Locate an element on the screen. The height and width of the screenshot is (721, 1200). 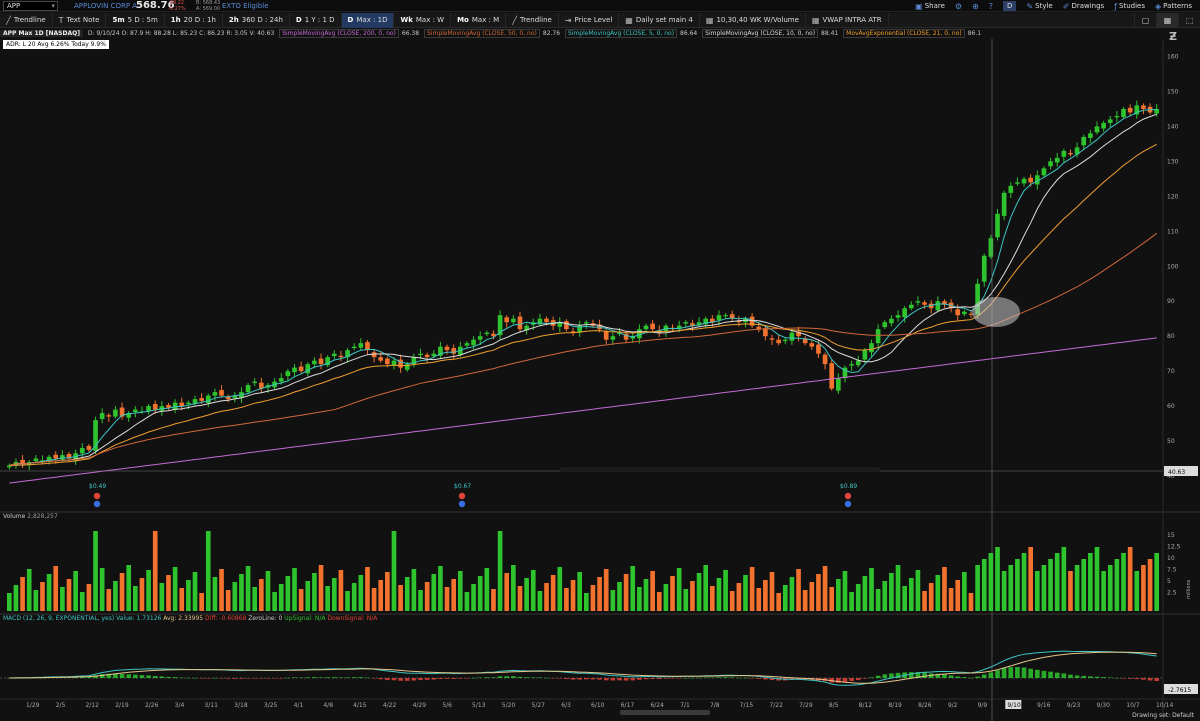
toolbar-item-5: D1 Y : 1 D is located at coordinates (316, 20).